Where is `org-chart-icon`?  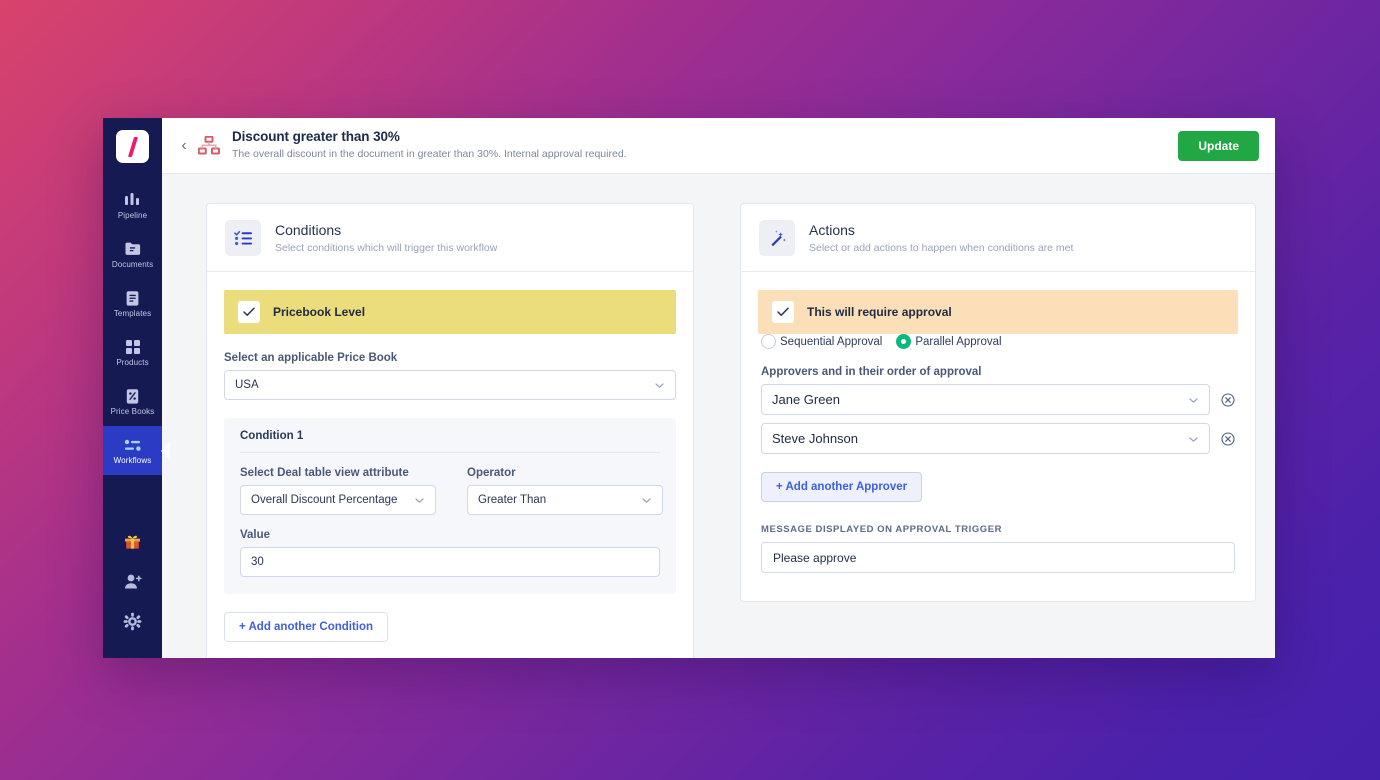 org-chart-icon is located at coordinates (209, 146).